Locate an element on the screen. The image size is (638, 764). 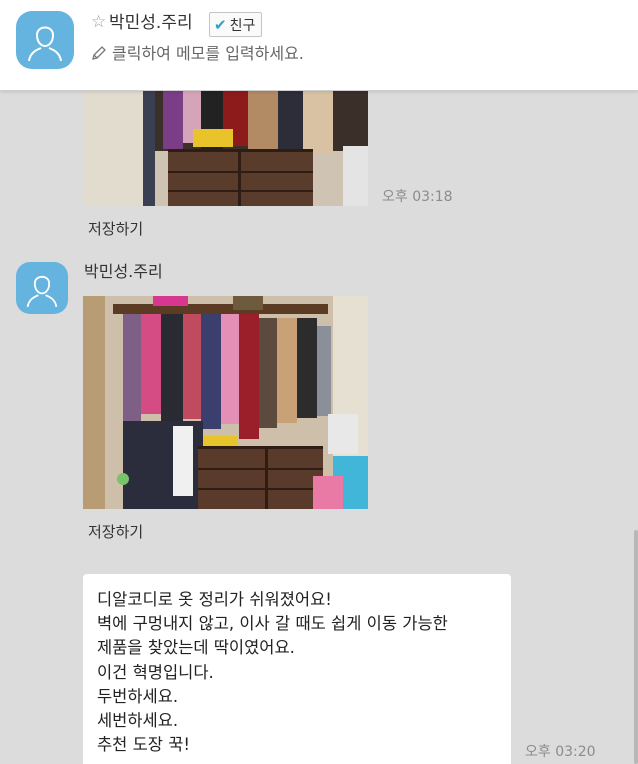
chat-header: ☆ 박민성.주리 ✔ 친구 클릭하여 메모를 입력하세요. is located at coordinates (319, 45).